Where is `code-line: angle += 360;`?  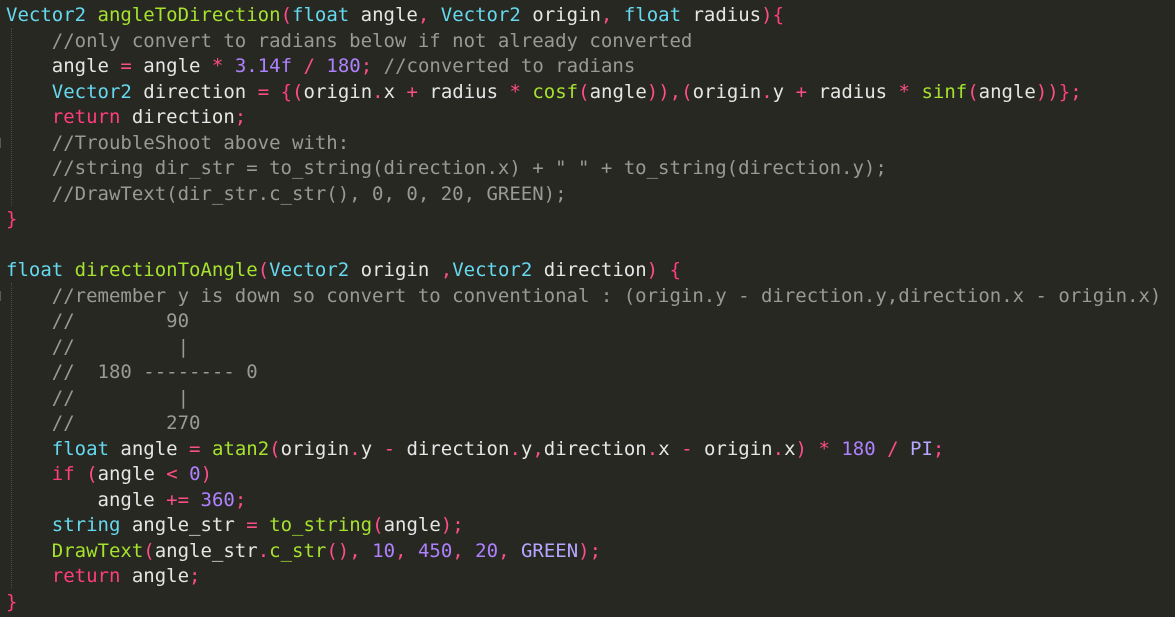 code-line: angle += 360; is located at coordinates (126, 501).